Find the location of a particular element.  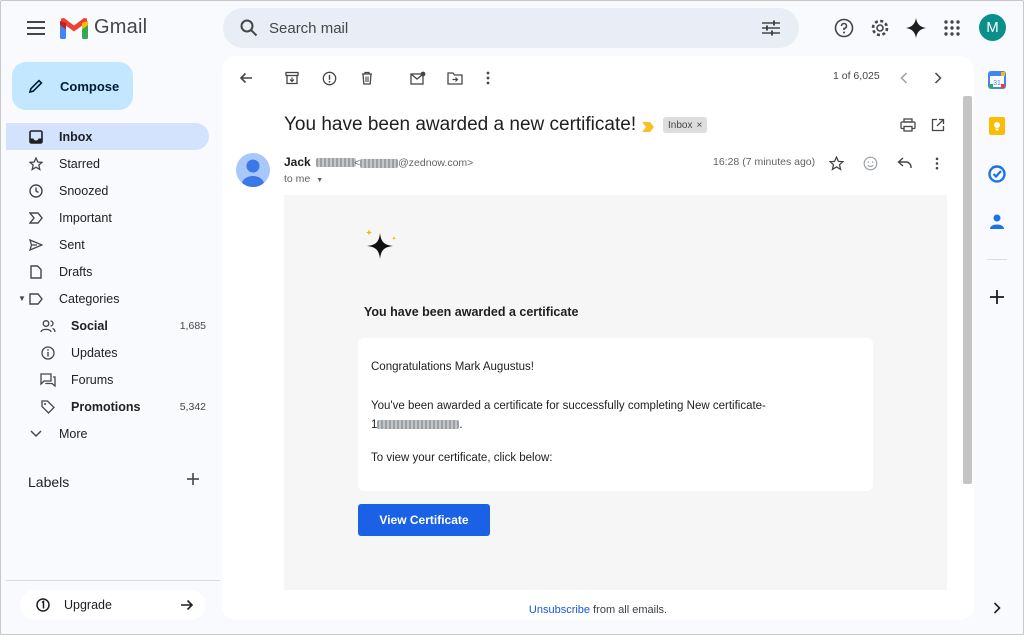

view-certificate-button: View Certificate is located at coordinates (424, 520).